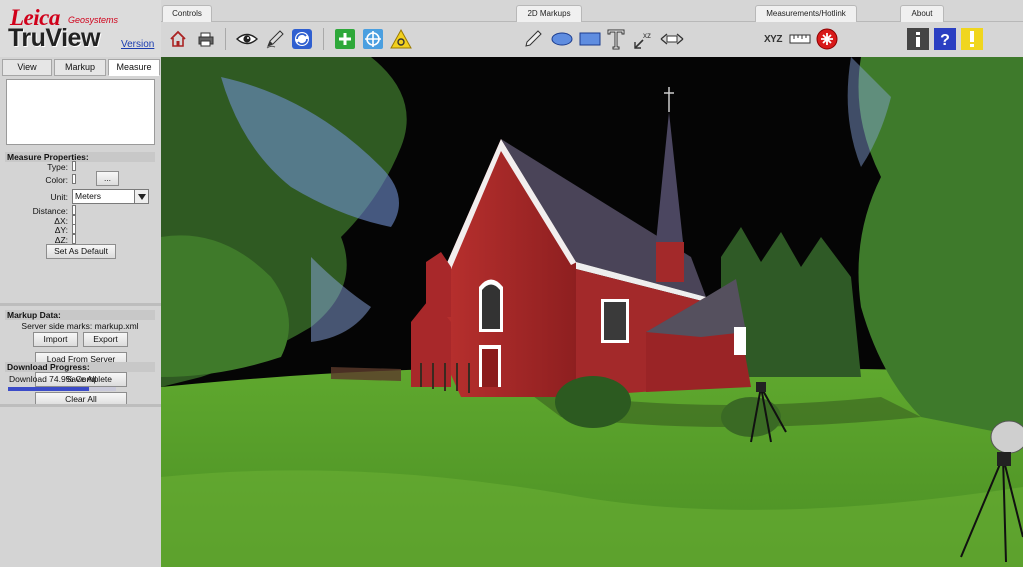 The image size is (1023, 567). Describe the element at coordinates (110, 196) in the screenshot. I see `unit-select: Meters` at that location.